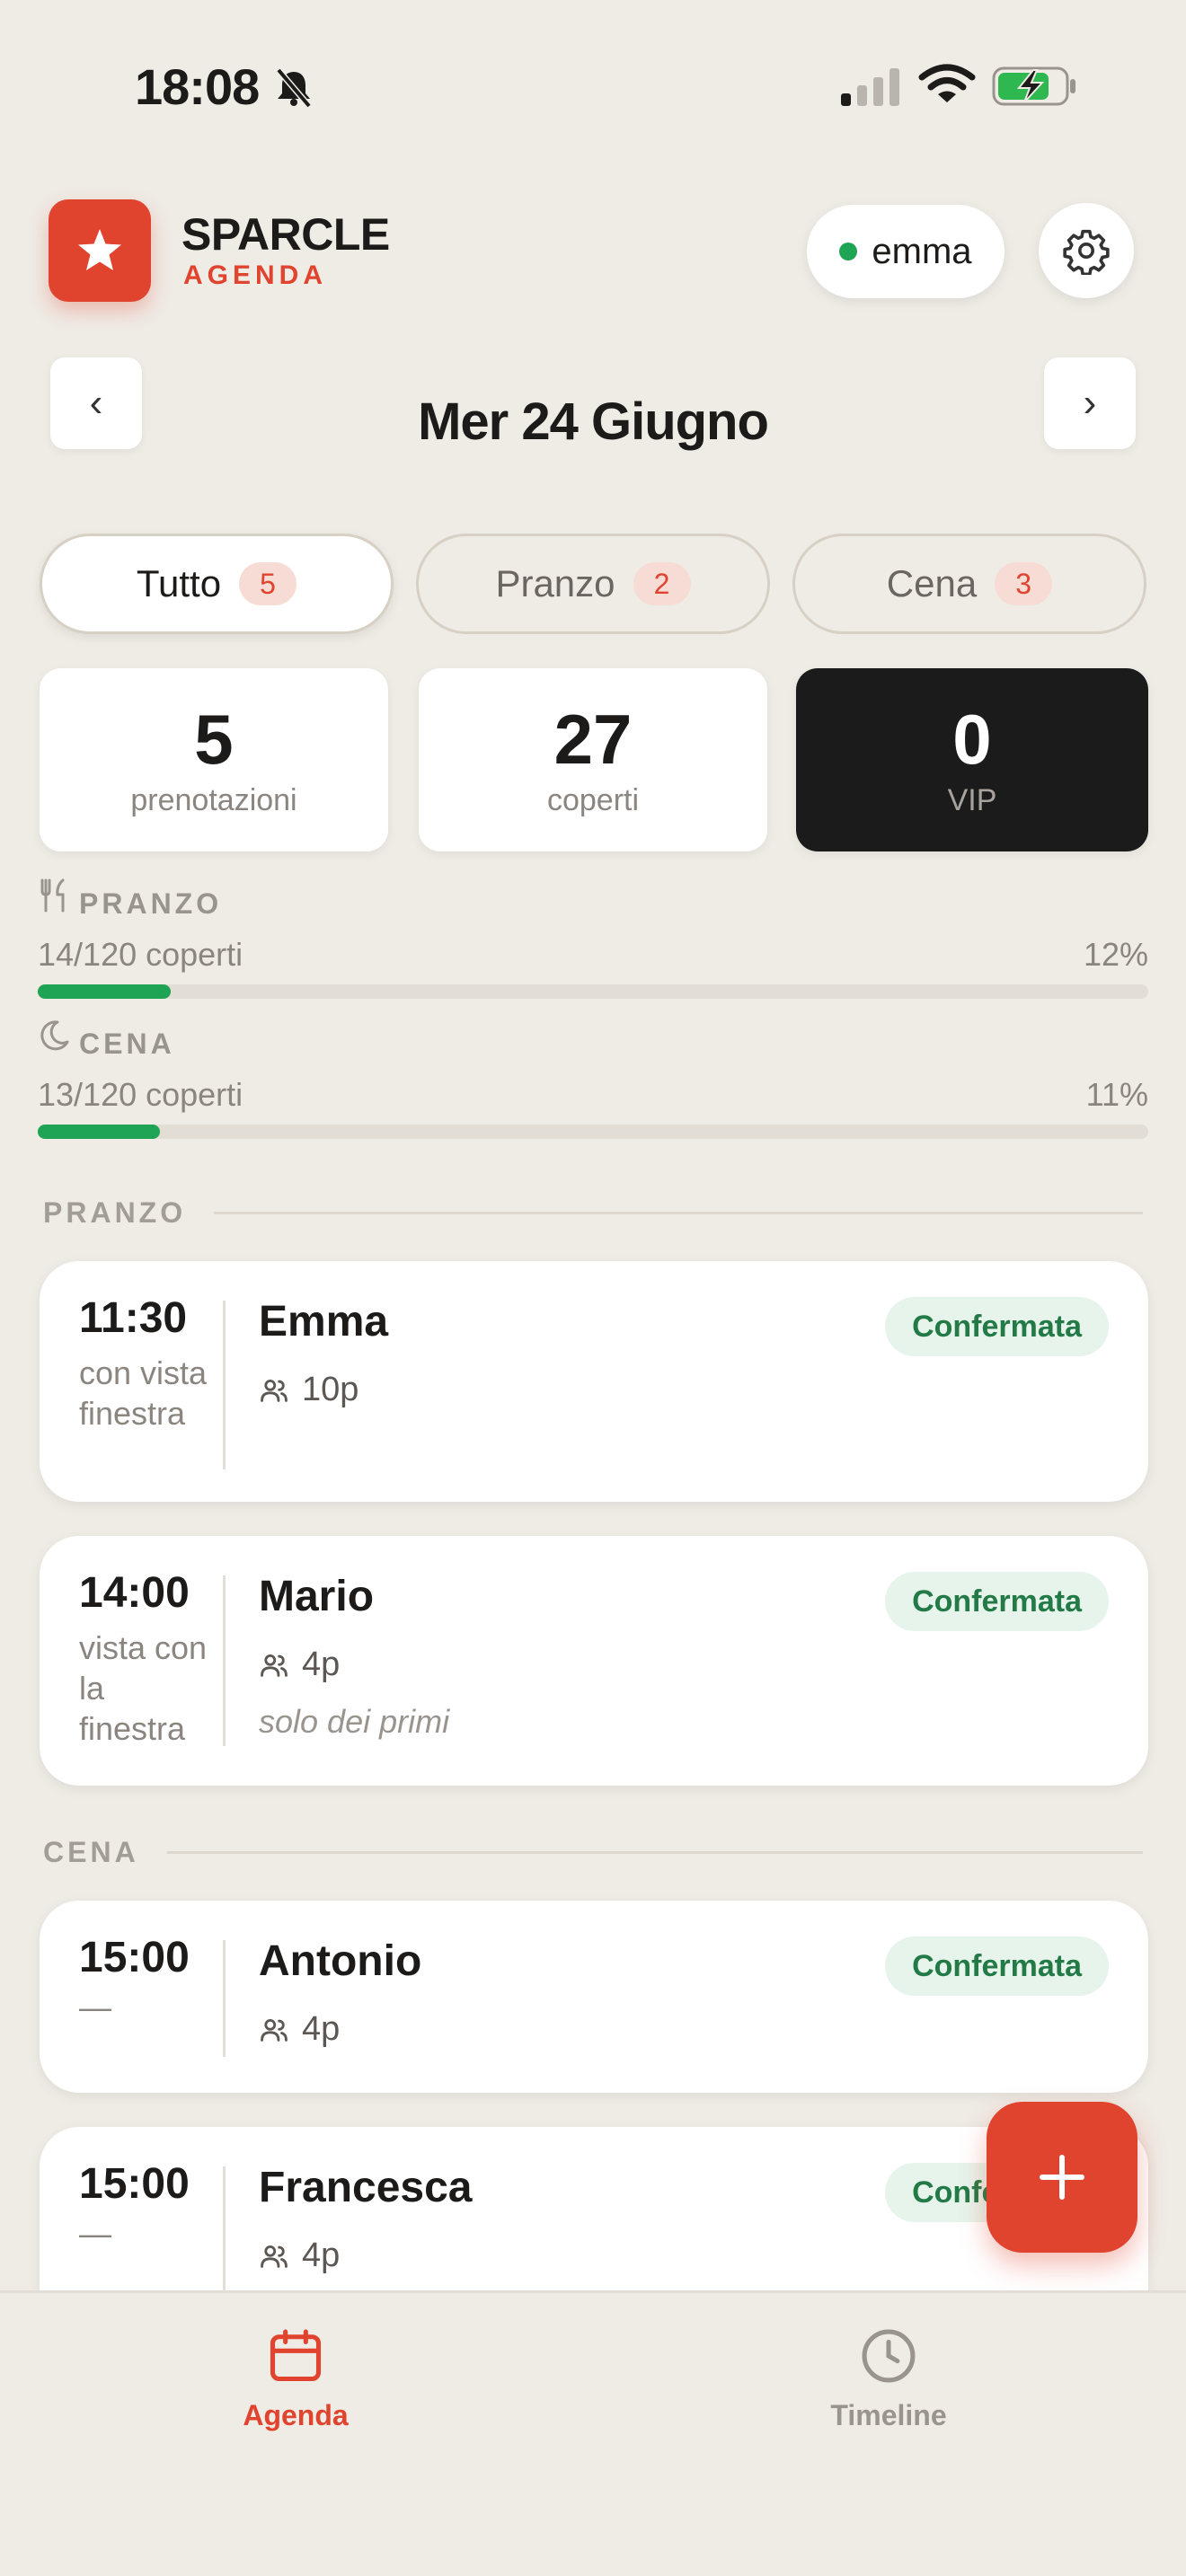 This screenshot has height=2576, width=1186. Describe the element at coordinates (133, 1318) in the screenshot. I see `reservation-time: 11:30` at that location.